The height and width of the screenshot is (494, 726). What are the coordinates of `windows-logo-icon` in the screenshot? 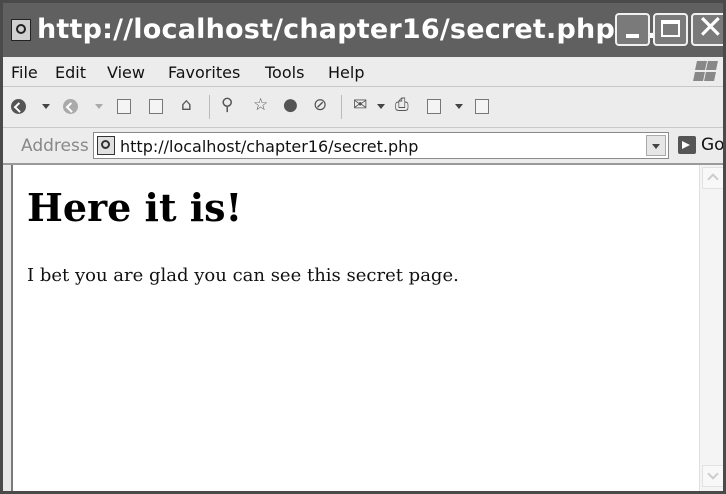 It's located at (706, 71).